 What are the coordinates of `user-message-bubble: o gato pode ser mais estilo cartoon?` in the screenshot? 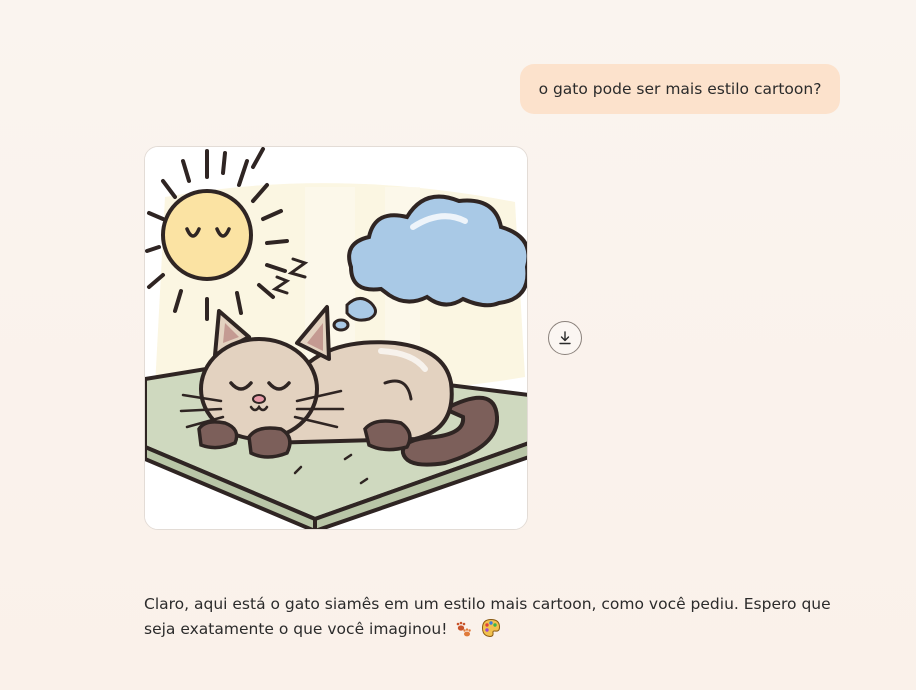 It's located at (680, 89).